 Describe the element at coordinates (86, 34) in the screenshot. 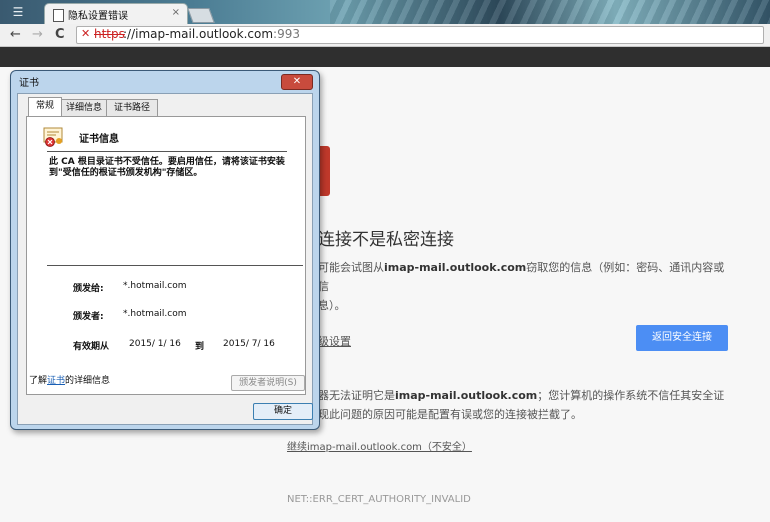

I see `insecure-lock-icon: ✕` at that location.